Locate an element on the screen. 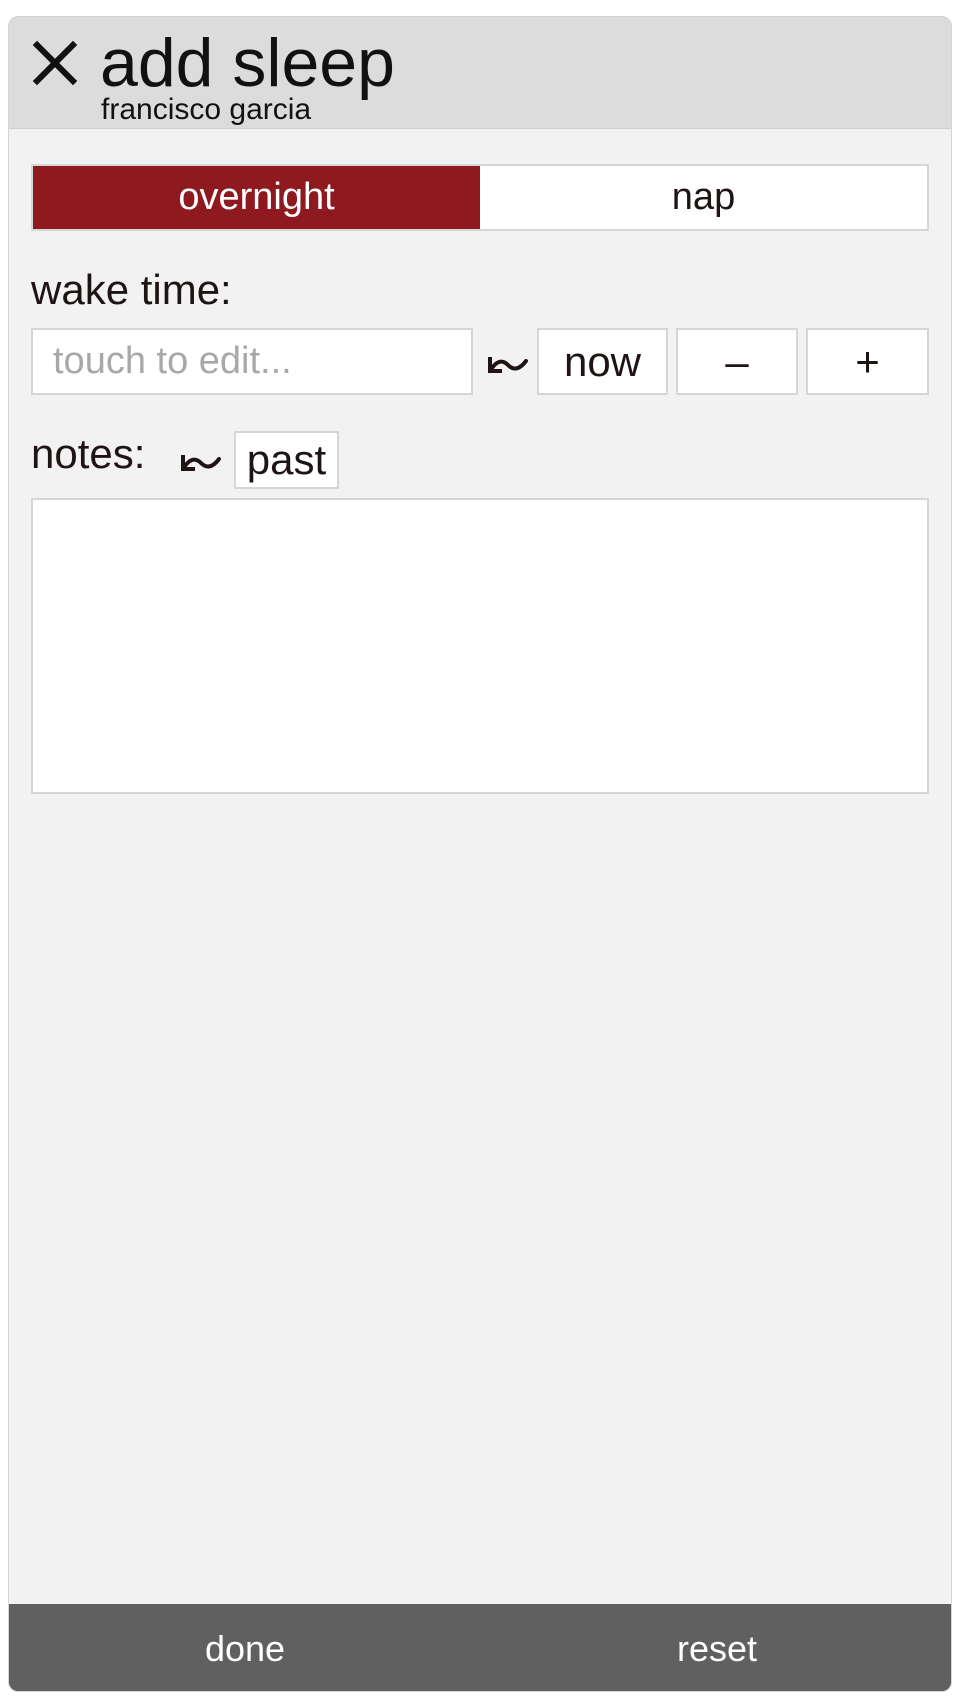 The width and height of the screenshot is (960, 1700). overnight-option: overnight is located at coordinates (256, 197).